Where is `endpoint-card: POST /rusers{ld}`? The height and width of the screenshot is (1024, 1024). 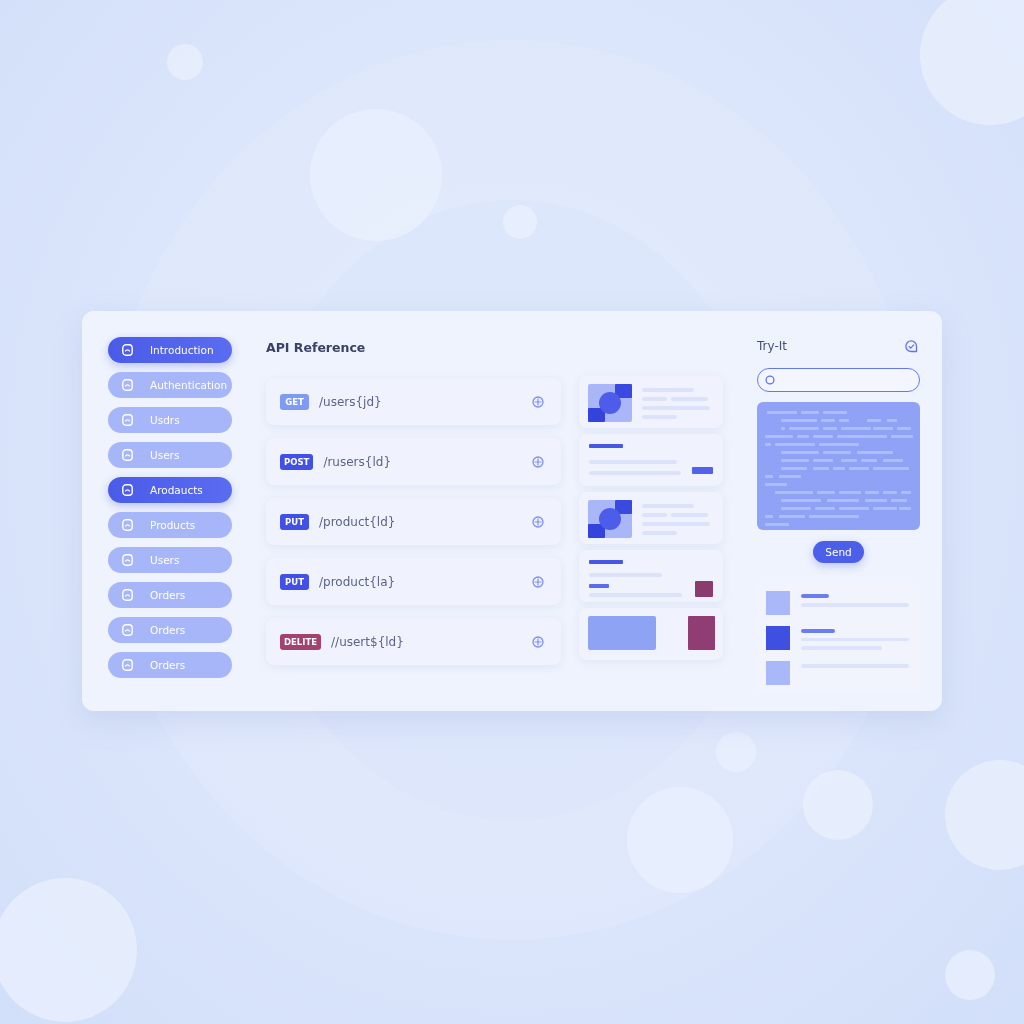 endpoint-card: POST /rusers{ld} is located at coordinates (413, 461).